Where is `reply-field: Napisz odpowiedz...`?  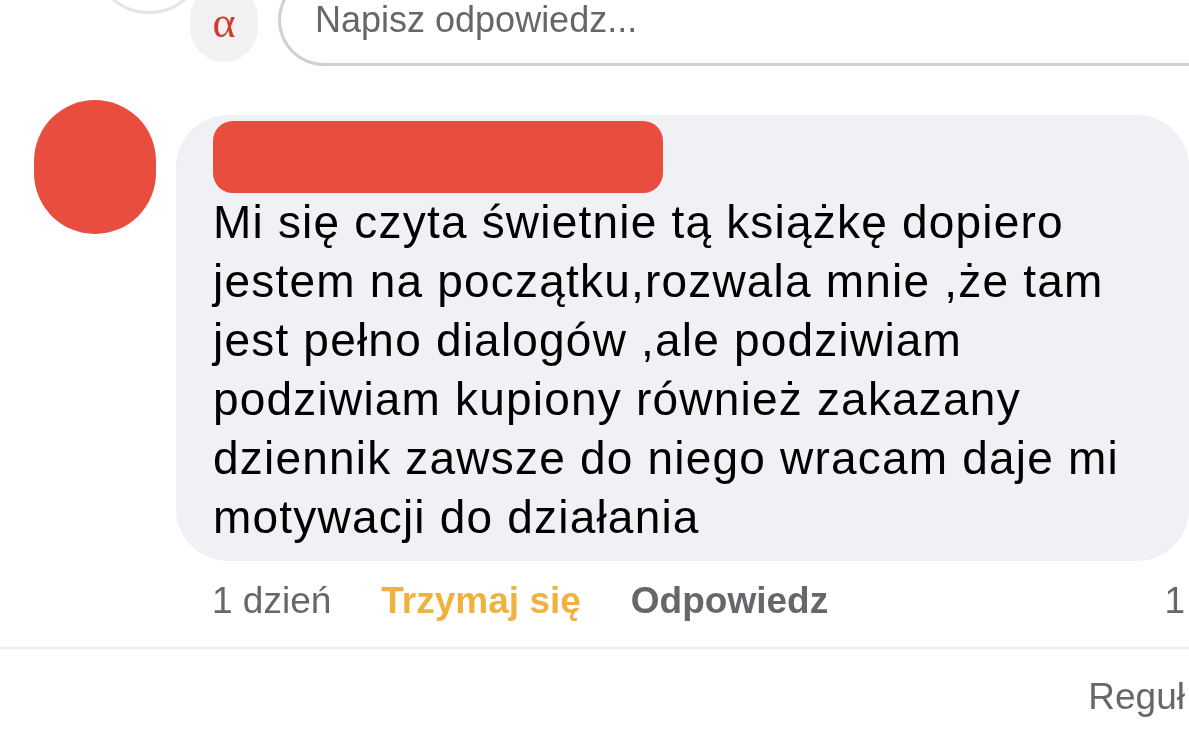 reply-field: Napisz odpowiedz... is located at coordinates (733, 33).